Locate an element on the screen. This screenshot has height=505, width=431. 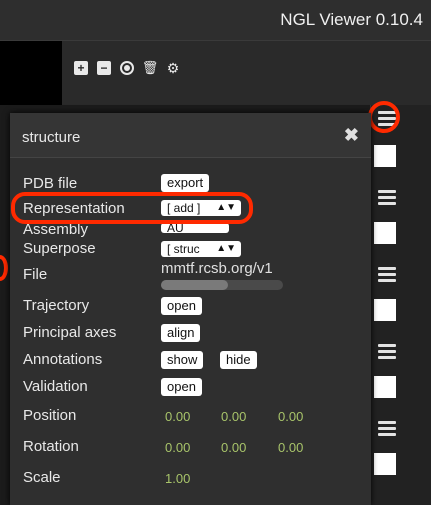
scale-value: 1.00 is located at coordinates (177, 478).